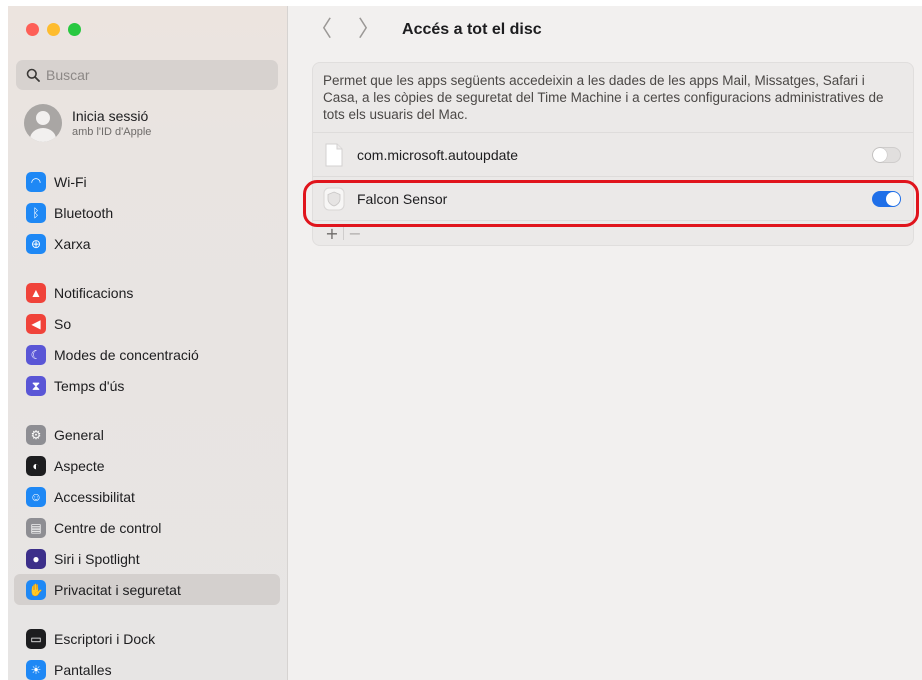 The image size is (922, 680). I want to click on accessibility-icon: ☺, so click(36, 496).